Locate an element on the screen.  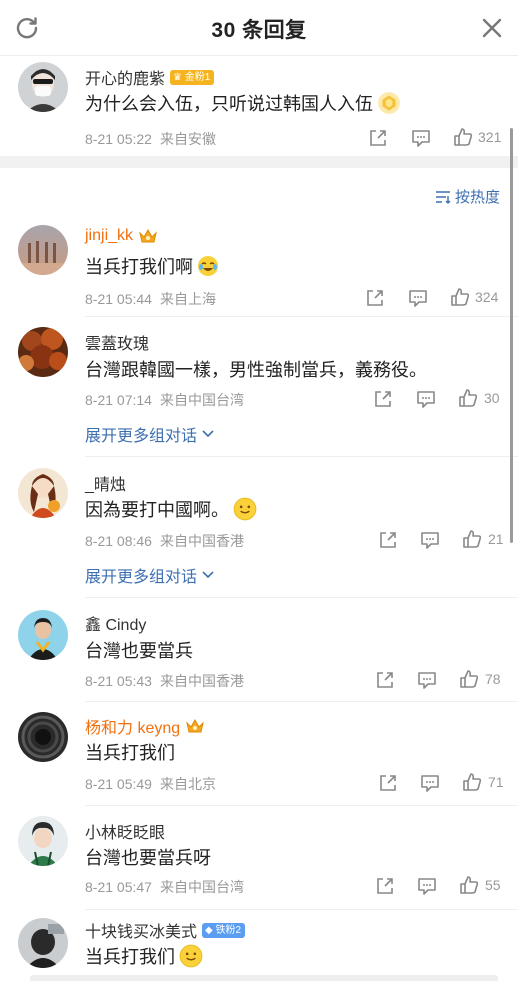
user-name: 十块钱买冰美式 ◆ 铁粉2 is located at coordinates (165, 930).